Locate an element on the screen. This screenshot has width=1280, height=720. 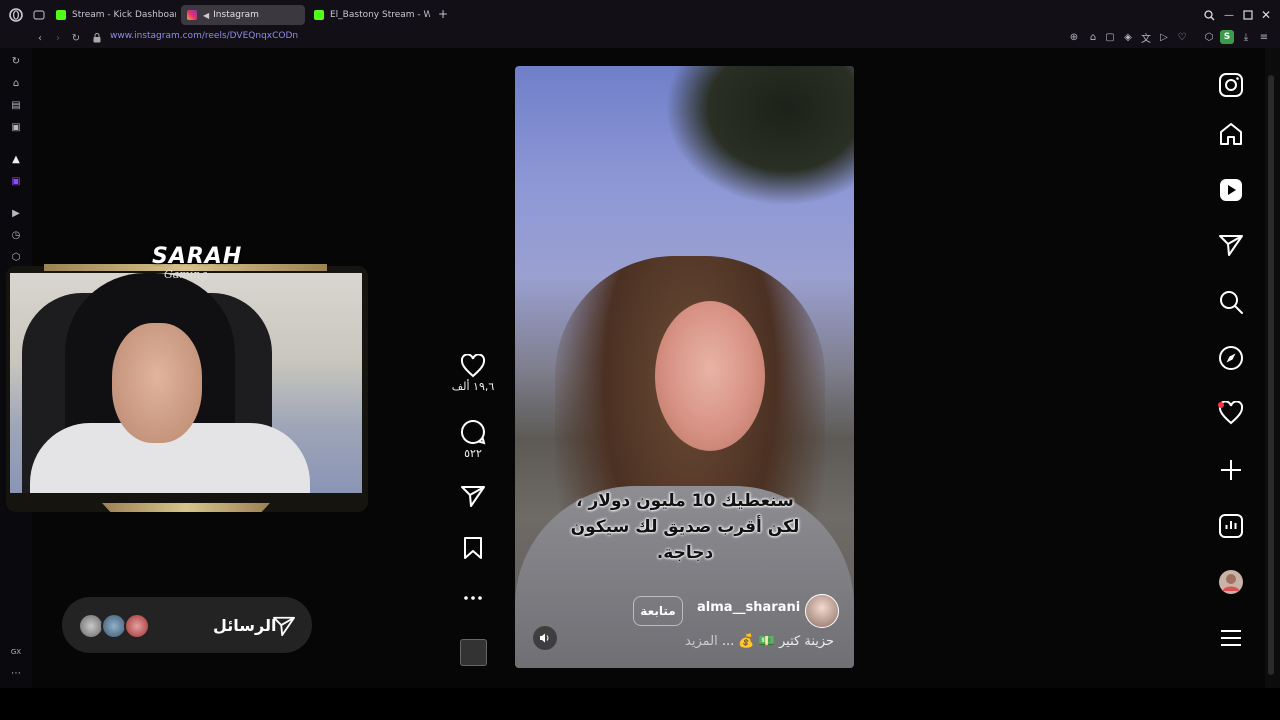
tree-canopy is located at coordinates (759, 136).